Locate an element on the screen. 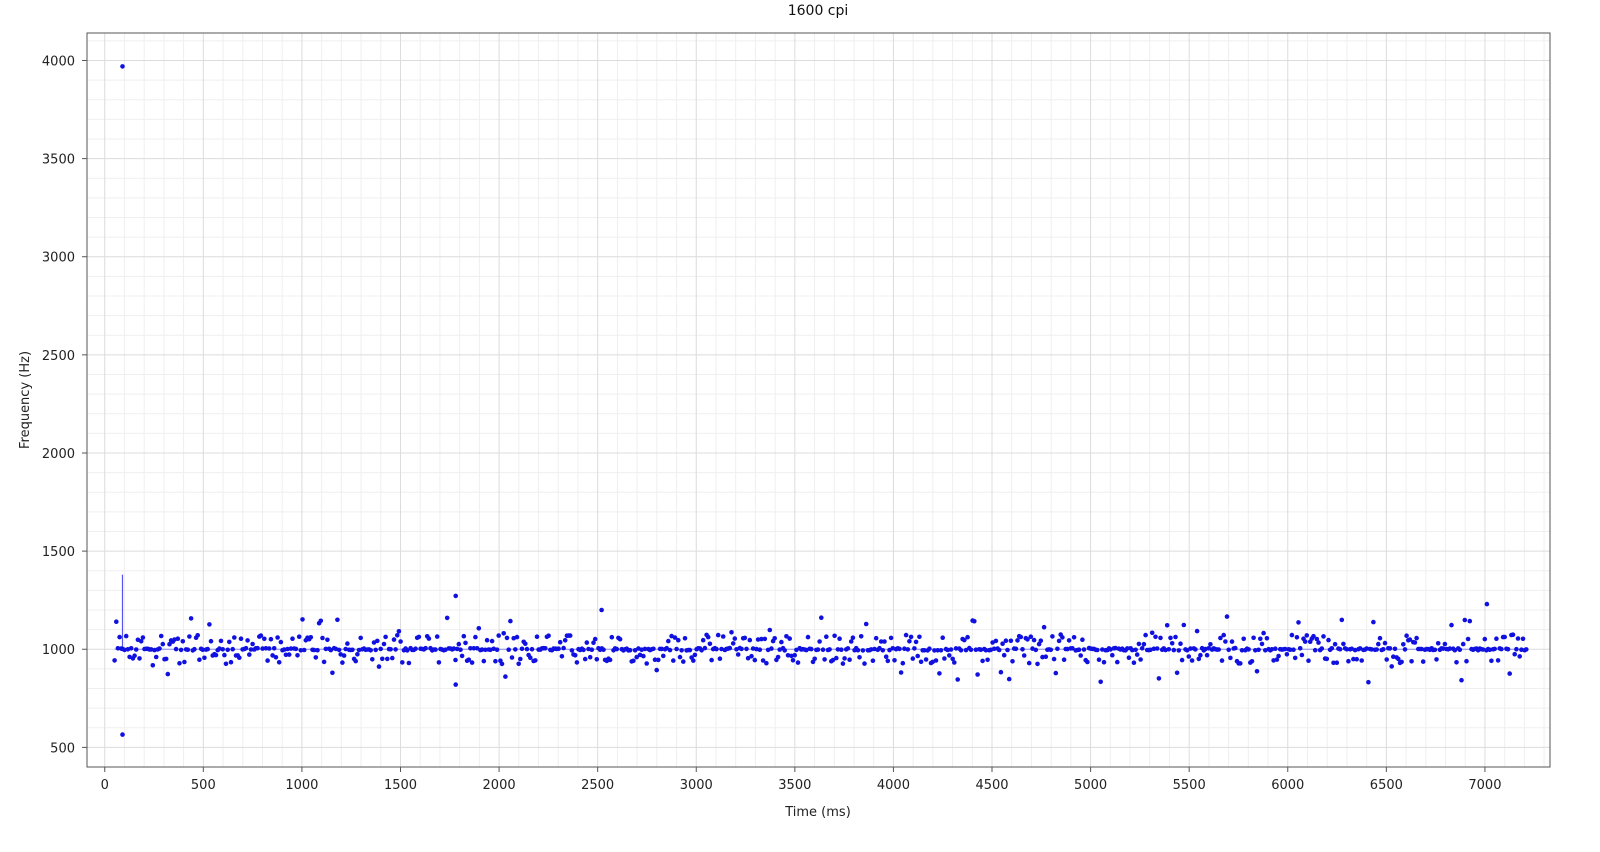 This screenshot has height=852, width=1600. y-tick-label: 2500 is located at coordinates (58, 356).